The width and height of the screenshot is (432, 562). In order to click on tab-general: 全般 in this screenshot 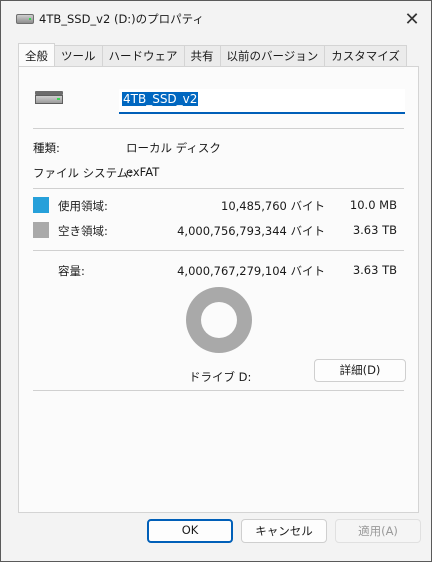, I will do `click(36, 54)`.